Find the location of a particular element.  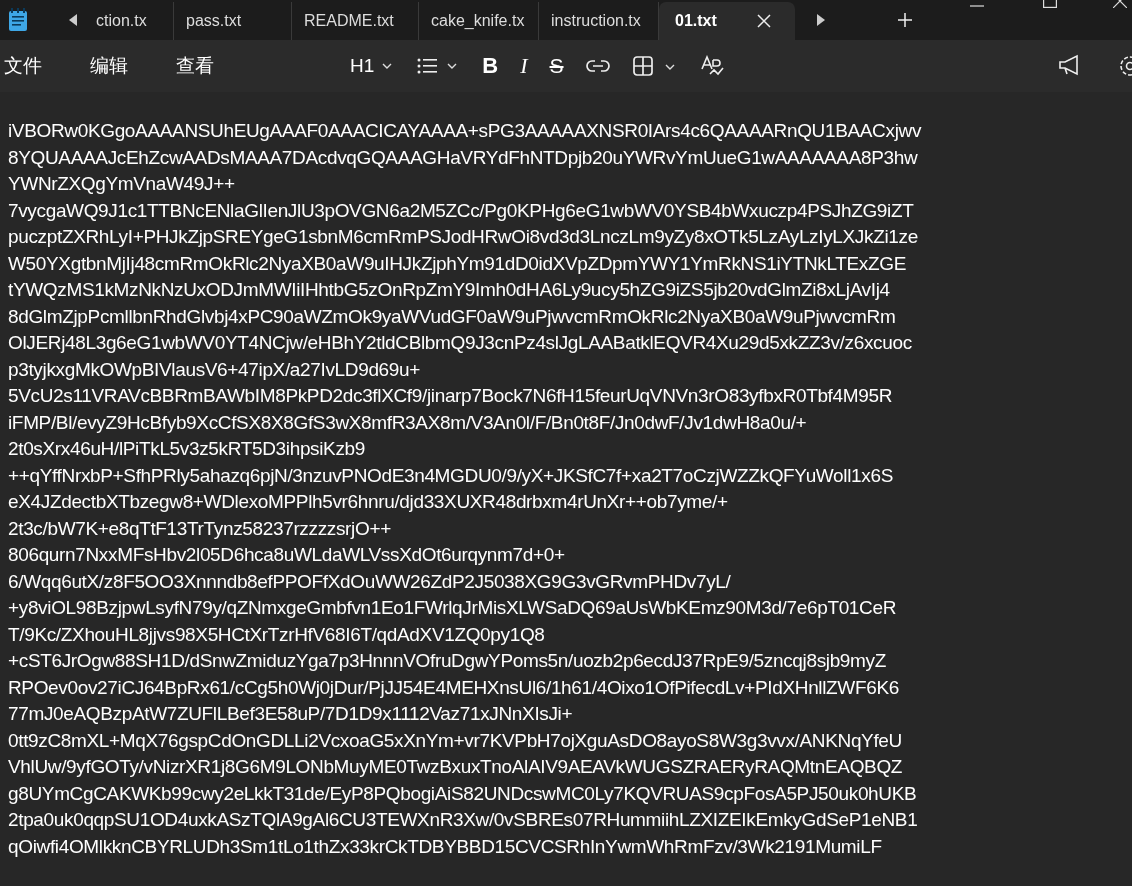

text-line: eX4JZdectbXTbzegw8+WDlexoMPPlh5vr6hnru/djd33XUXR48drbxm4rUnXr++ob7yme/+ is located at coordinates (368, 502).